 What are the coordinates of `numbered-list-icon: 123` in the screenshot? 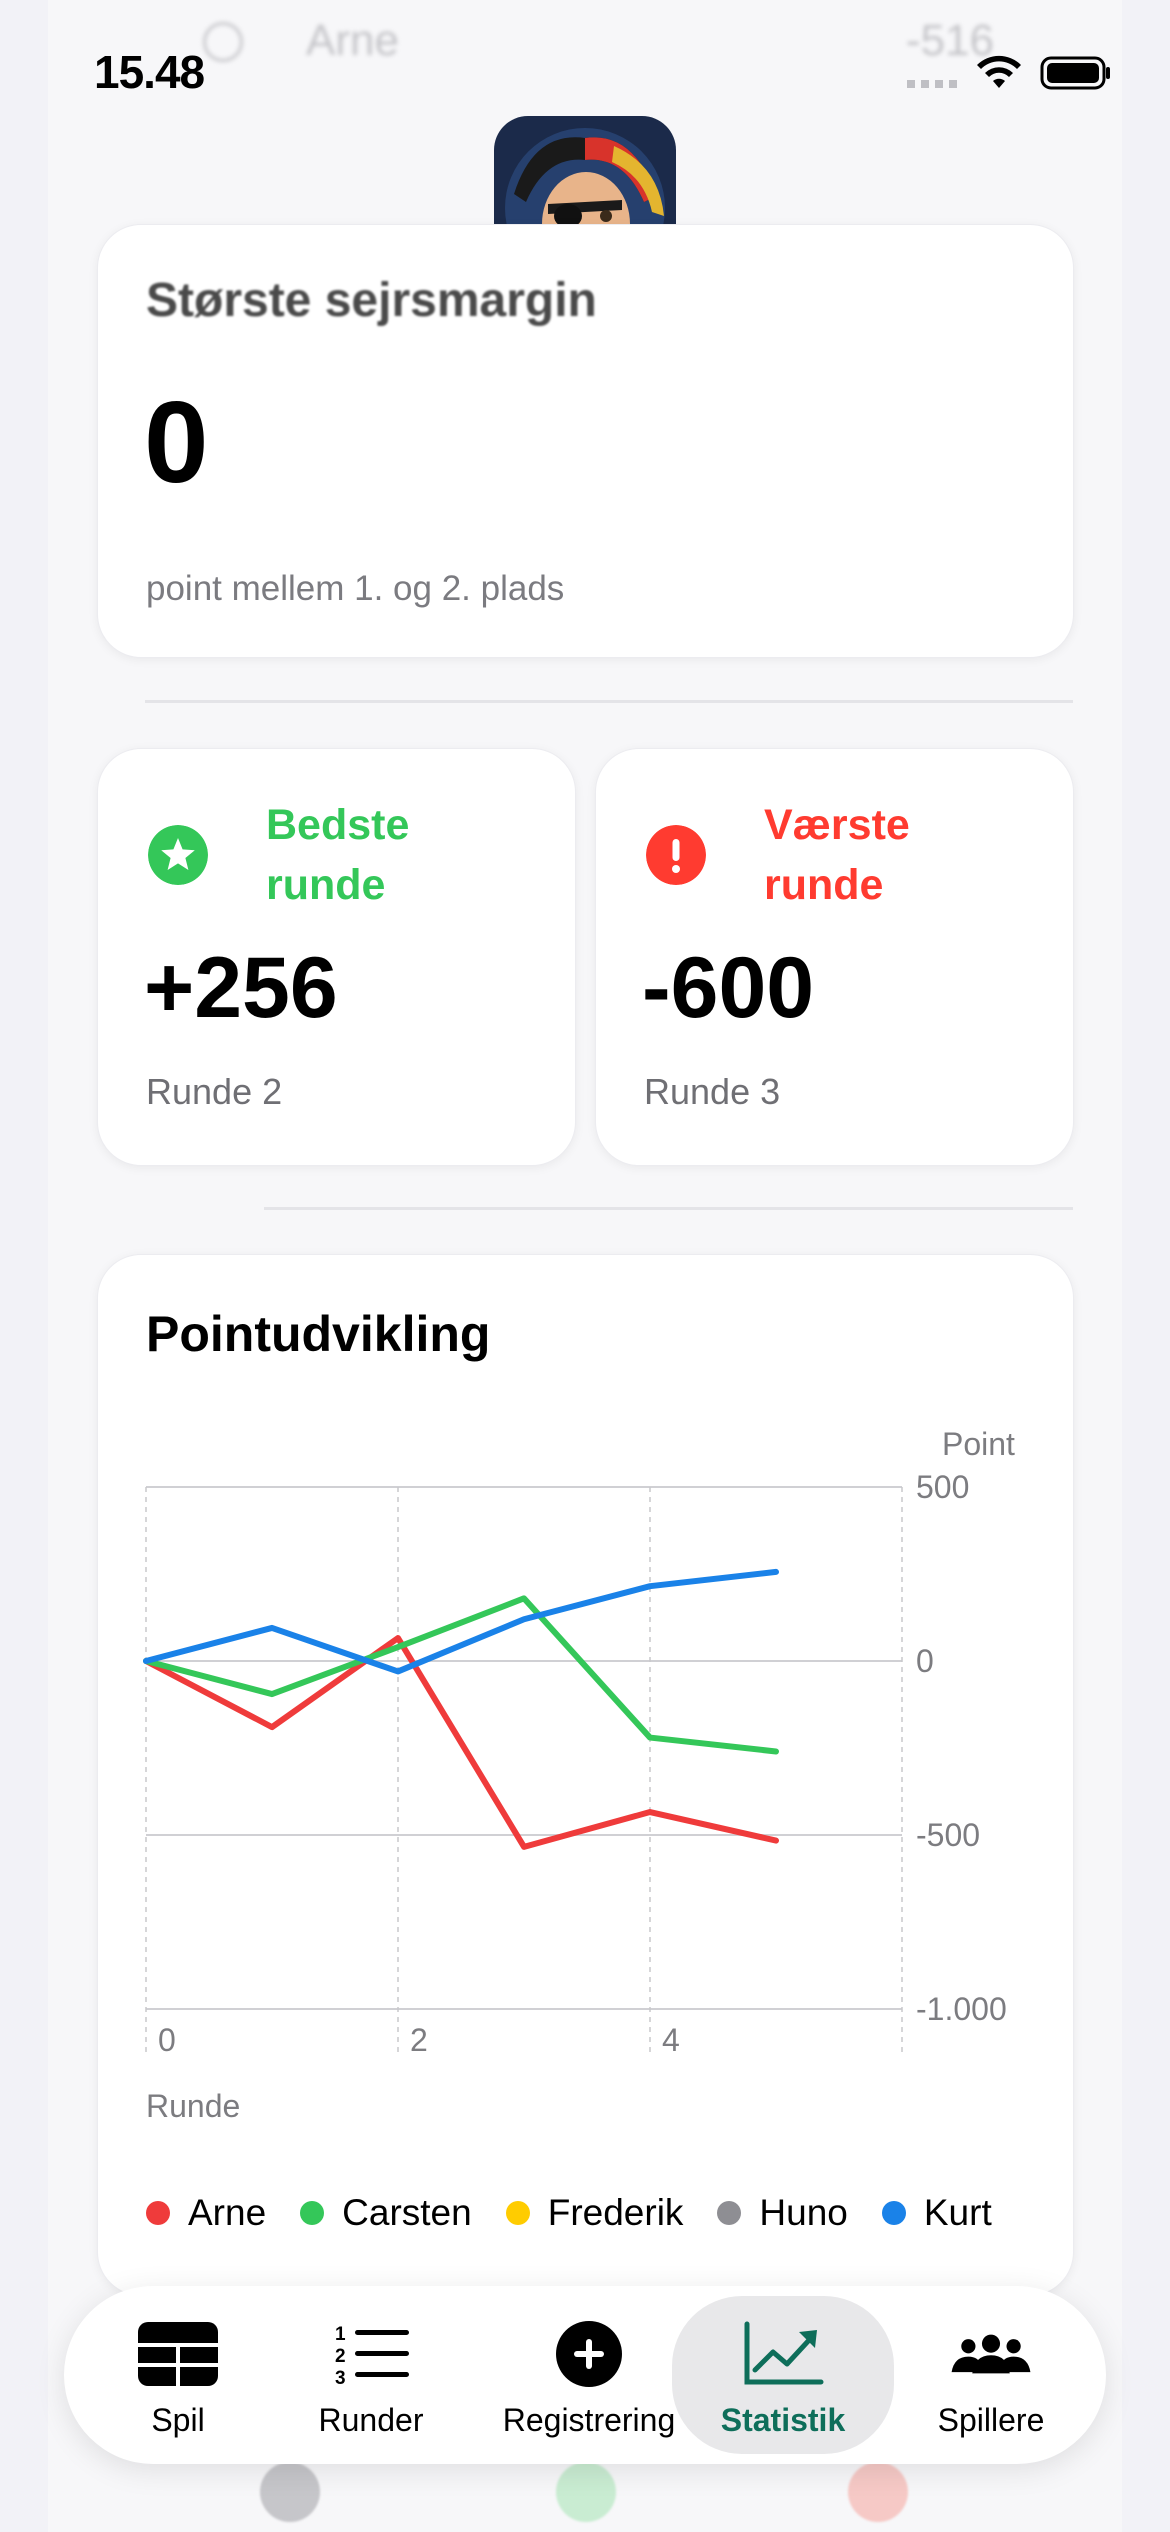 It's located at (372, 2356).